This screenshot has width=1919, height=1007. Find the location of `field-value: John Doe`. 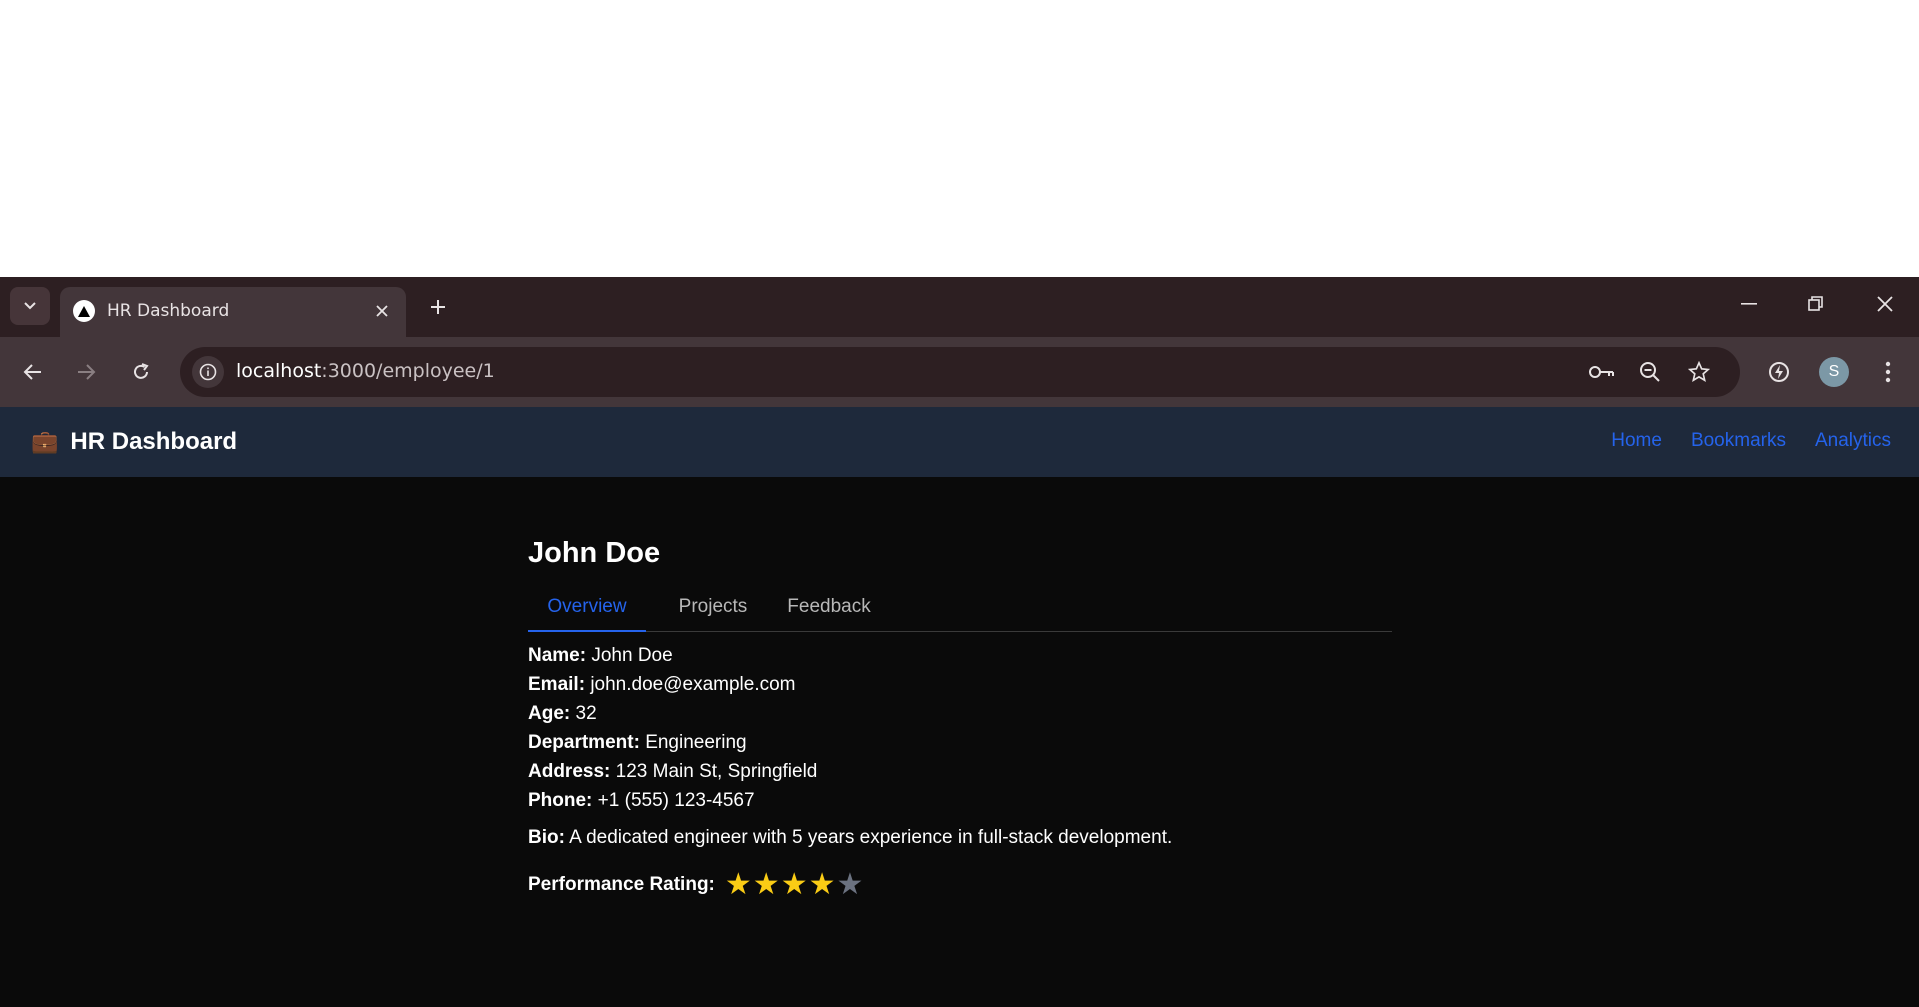

field-value: John Doe is located at coordinates (632, 655).